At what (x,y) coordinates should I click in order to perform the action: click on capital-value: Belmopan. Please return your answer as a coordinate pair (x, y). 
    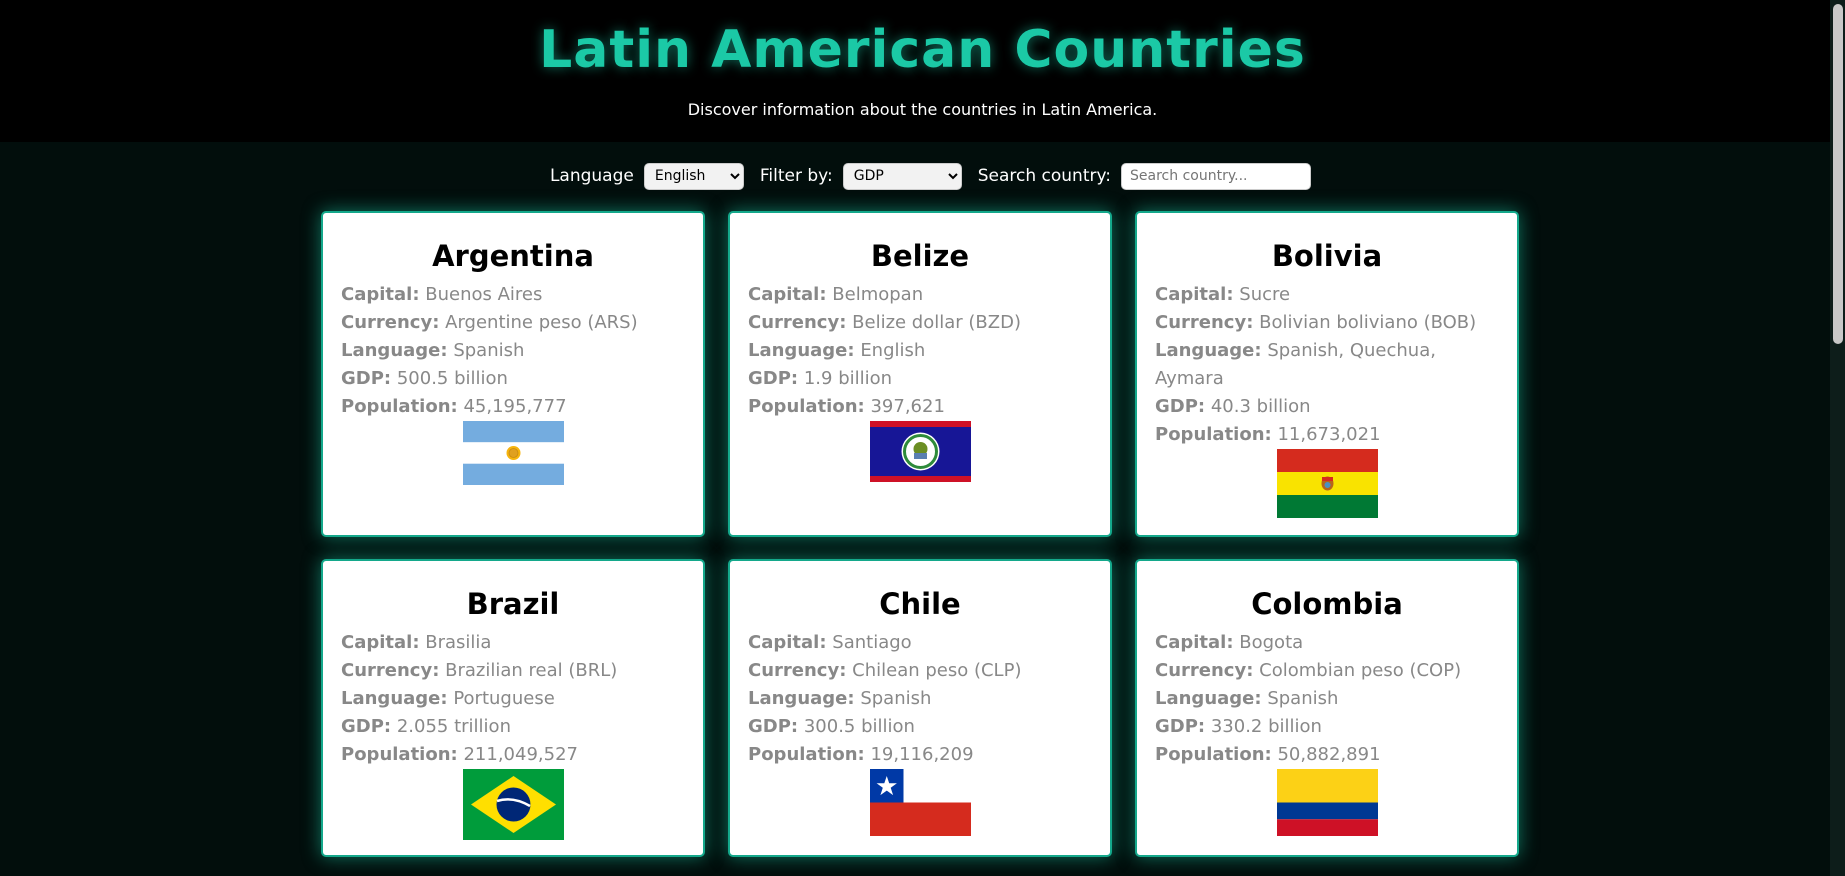
    Looking at the image, I should click on (878, 294).